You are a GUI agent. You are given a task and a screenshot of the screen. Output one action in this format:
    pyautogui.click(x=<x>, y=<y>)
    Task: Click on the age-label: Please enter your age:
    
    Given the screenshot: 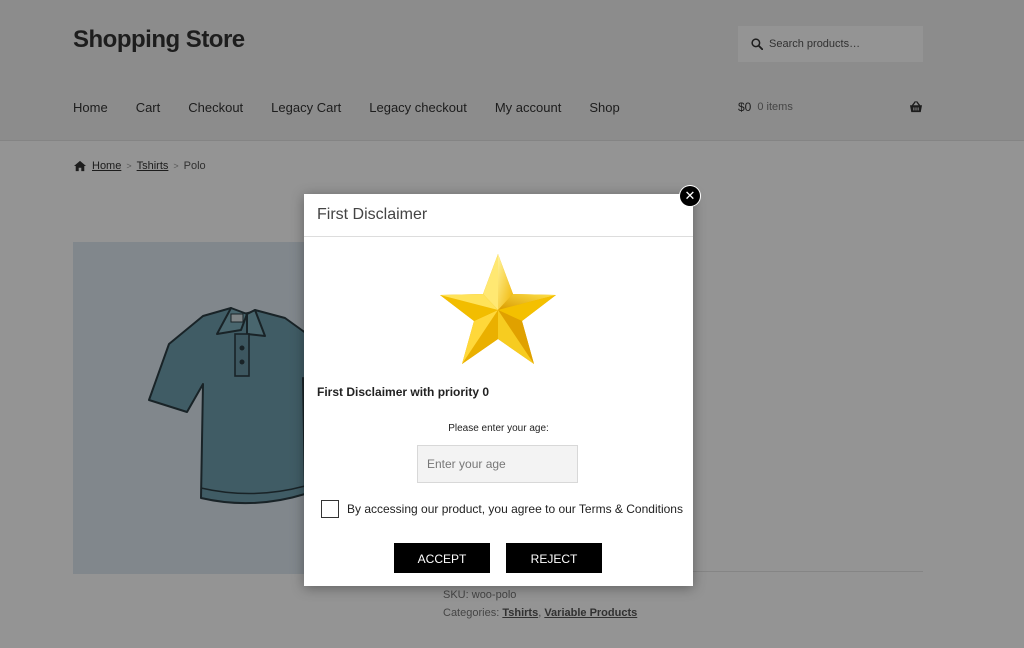 What is the action you would take?
    pyautogui.click(x=498, y=428)
    